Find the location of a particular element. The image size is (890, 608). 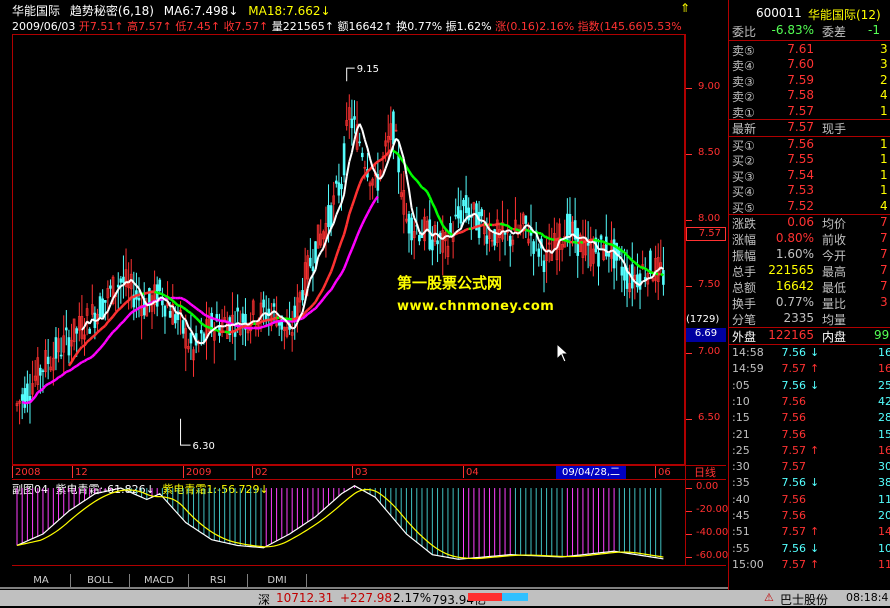

period-label: 日线 is located at coordinates (709, 472).